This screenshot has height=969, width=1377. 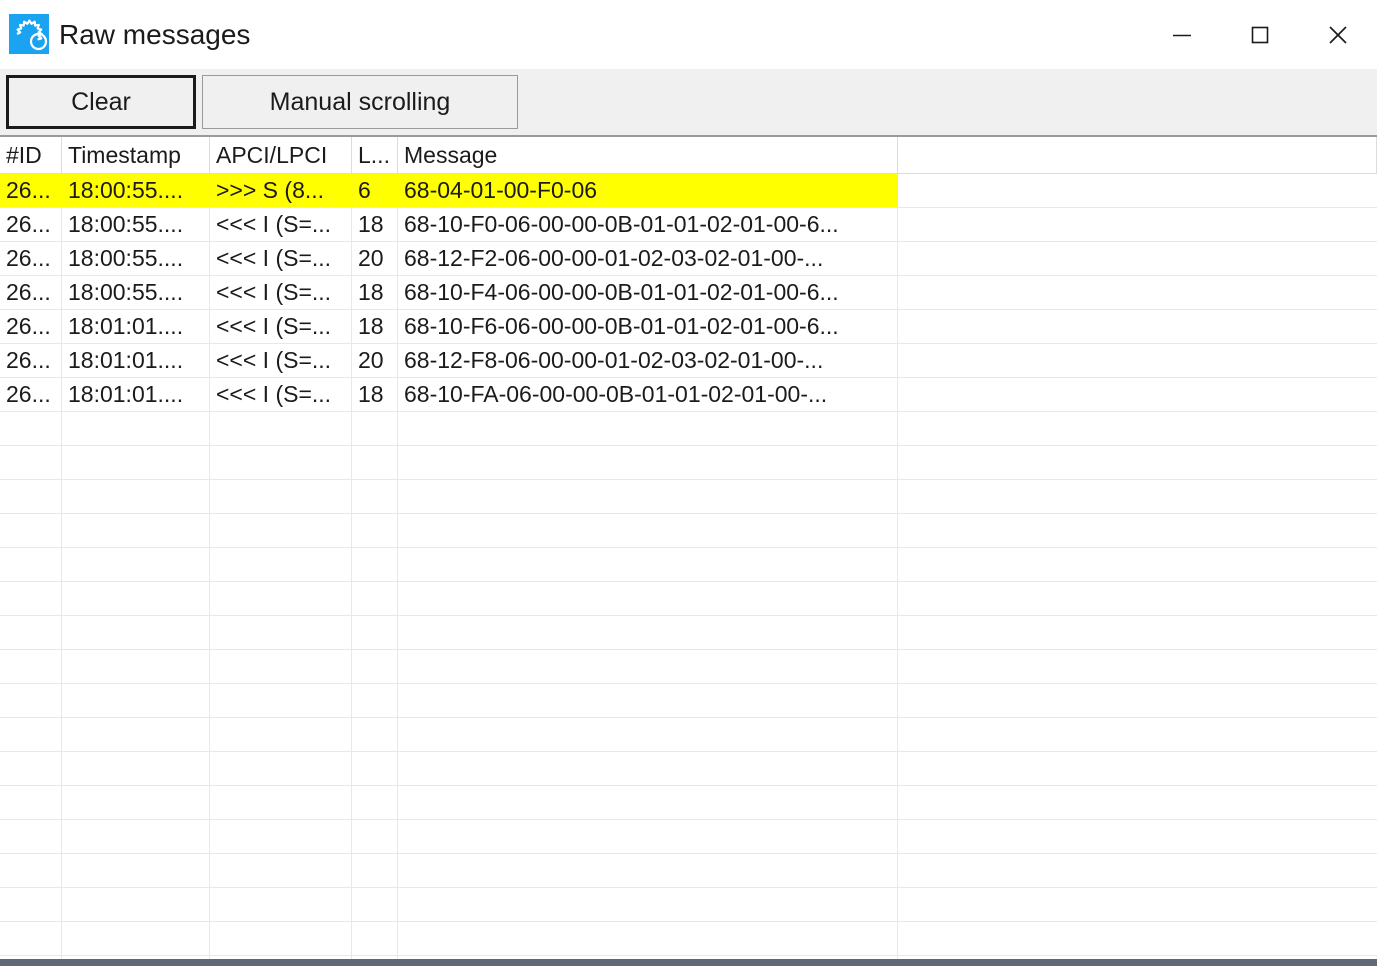 I want to click on minimize-icon, so click(x=1182, y=34).